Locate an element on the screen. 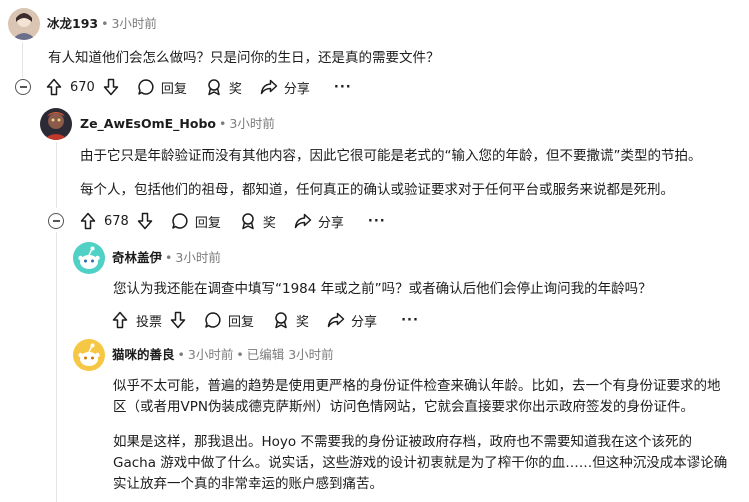  comment-meta: 冰龙193 • 3小时前 is located at coordinates (102, 24).